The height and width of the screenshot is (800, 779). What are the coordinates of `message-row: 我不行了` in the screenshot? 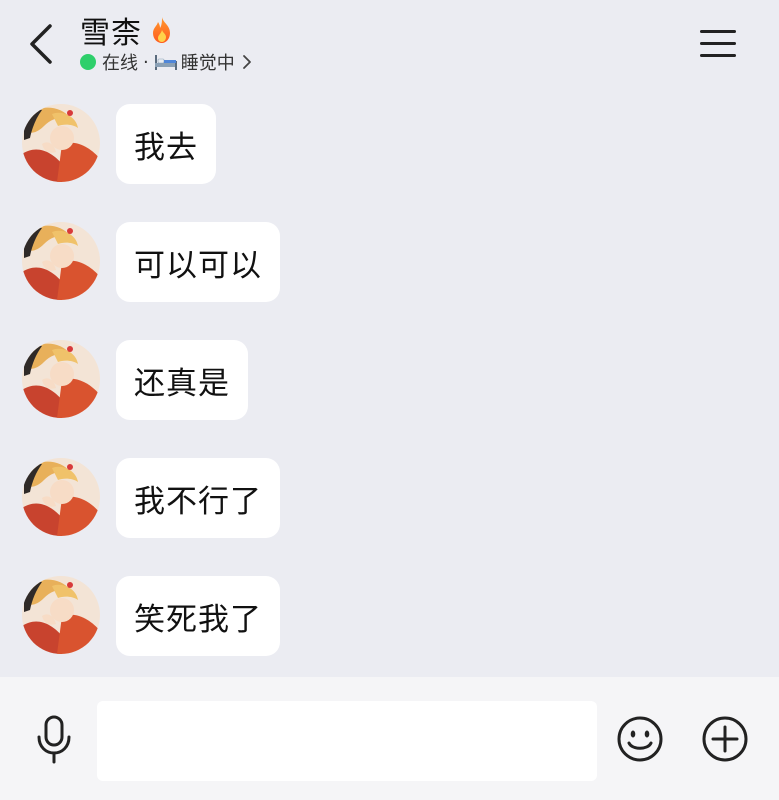 It's located at (151, 498).